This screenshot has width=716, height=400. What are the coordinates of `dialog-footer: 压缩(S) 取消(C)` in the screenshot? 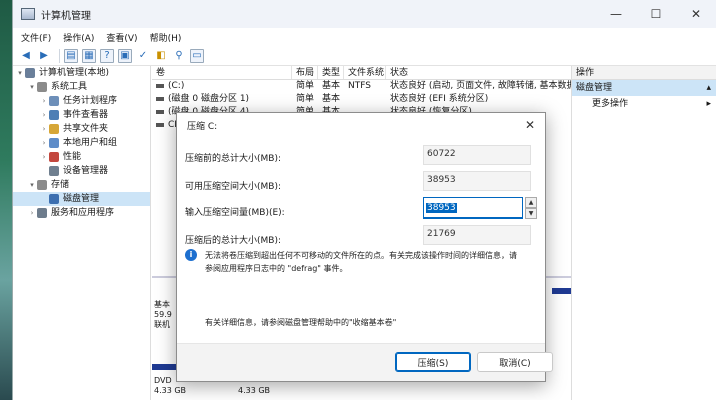 It's located at (365, 362).